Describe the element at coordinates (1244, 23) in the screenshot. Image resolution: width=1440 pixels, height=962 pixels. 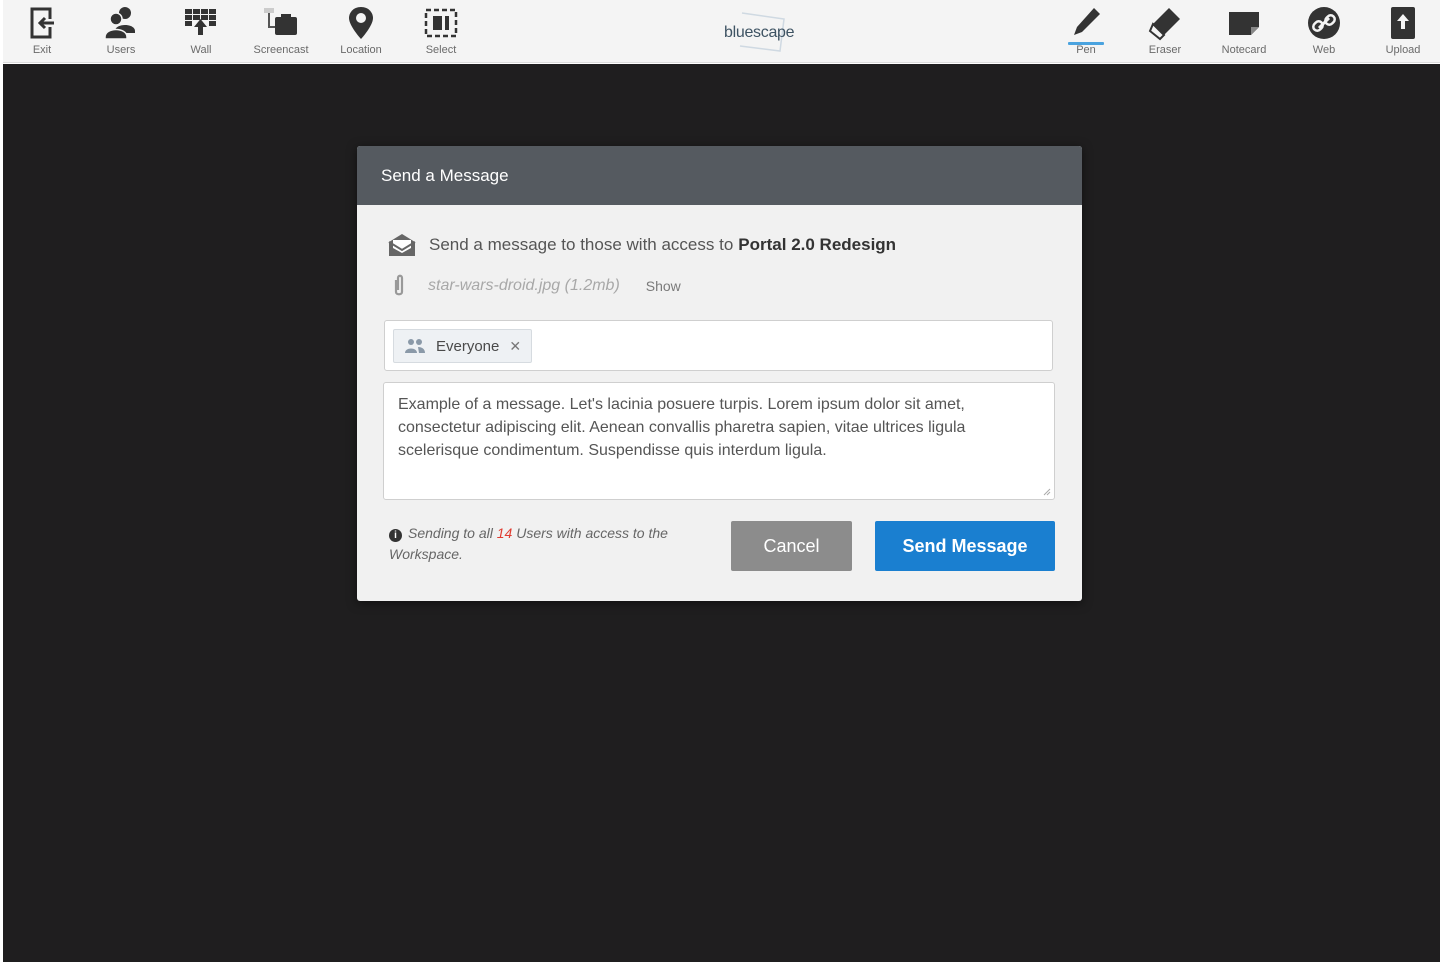
I see `notecard-icon` at that location.